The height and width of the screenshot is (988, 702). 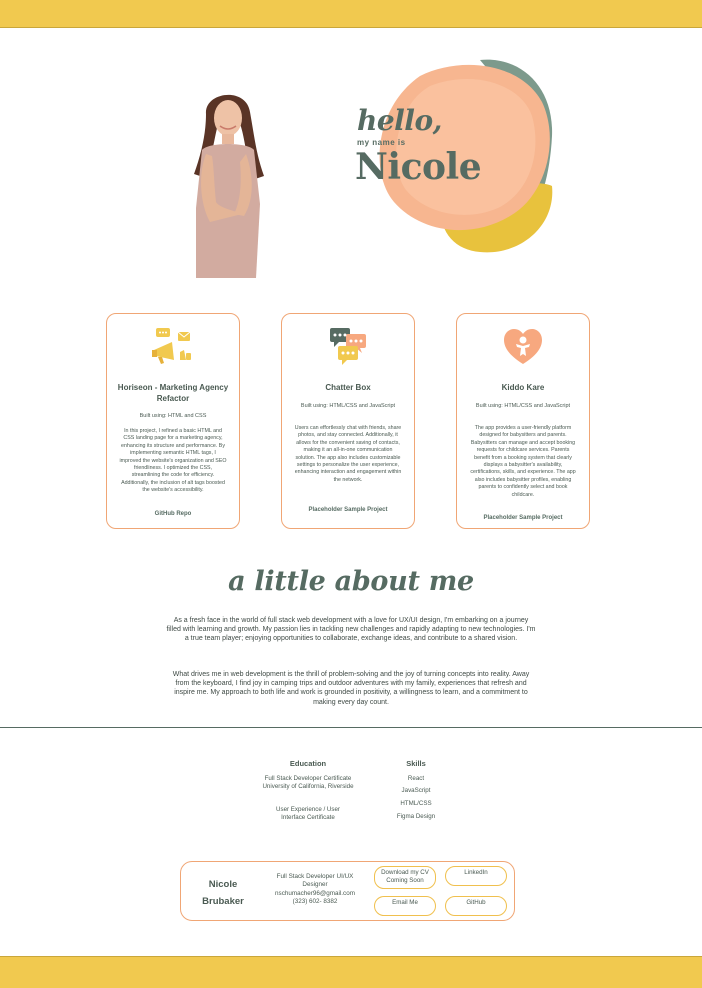 What do you see at coordinates (399, 120) in the screenshot?
I see `hero-hello: hello,` at bounding box center [399, 120].